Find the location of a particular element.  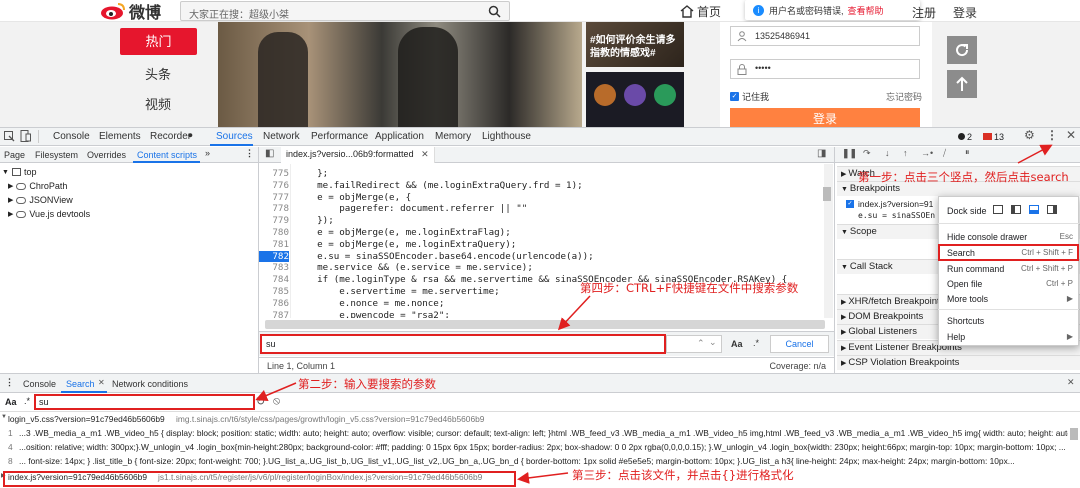

scroll-top-button is located at coordinates (962, 84).